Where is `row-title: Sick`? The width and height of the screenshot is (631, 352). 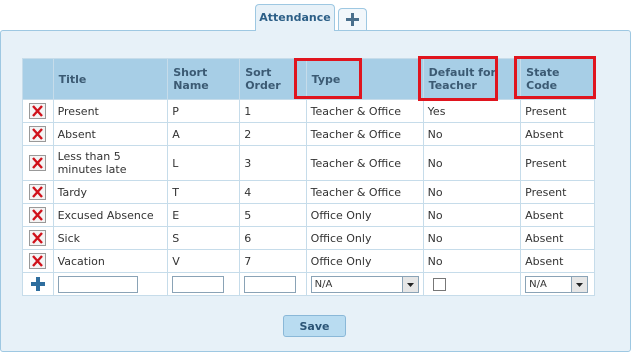 row-title: Sick is located at coordinates (110, 238).